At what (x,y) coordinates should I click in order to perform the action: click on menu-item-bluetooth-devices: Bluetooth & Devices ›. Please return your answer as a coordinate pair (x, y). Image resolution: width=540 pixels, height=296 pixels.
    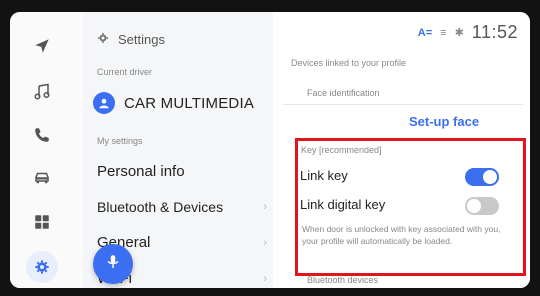
    Looking at the image, I should click on (182, 207).